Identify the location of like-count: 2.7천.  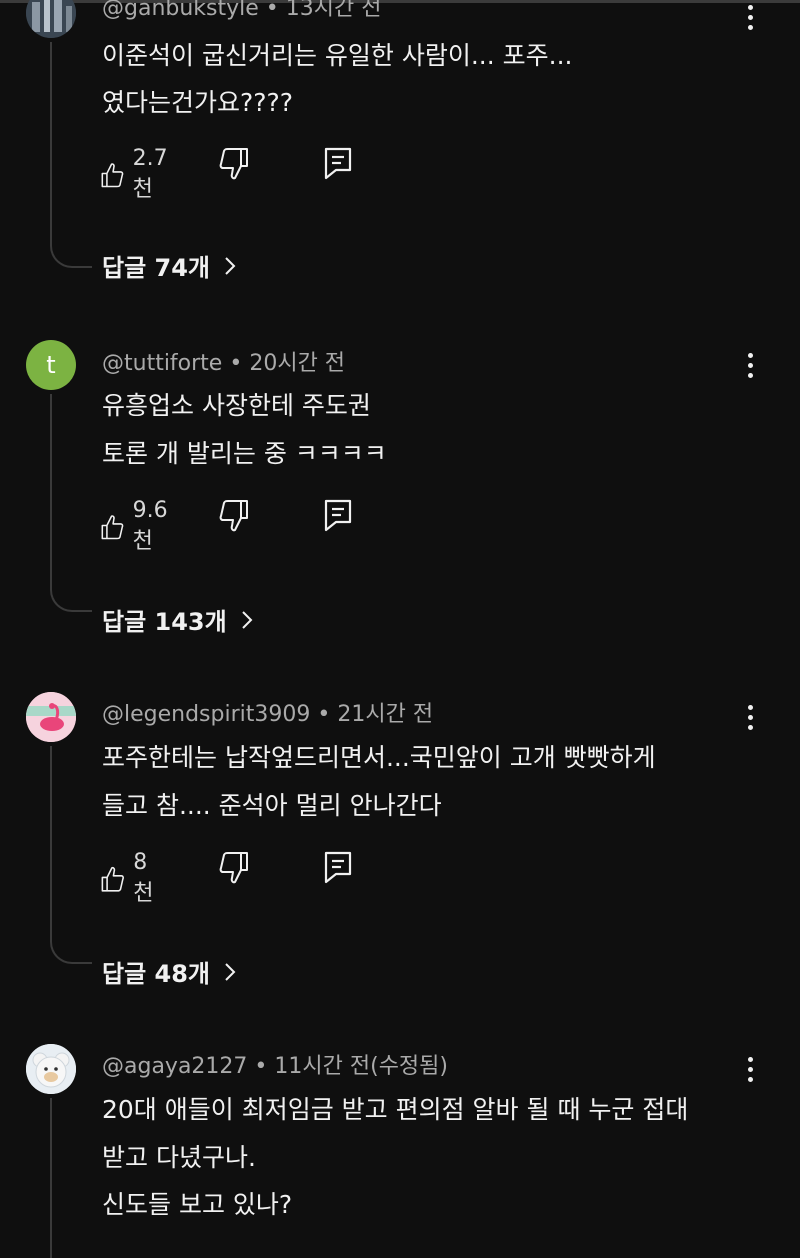
(150, 174).